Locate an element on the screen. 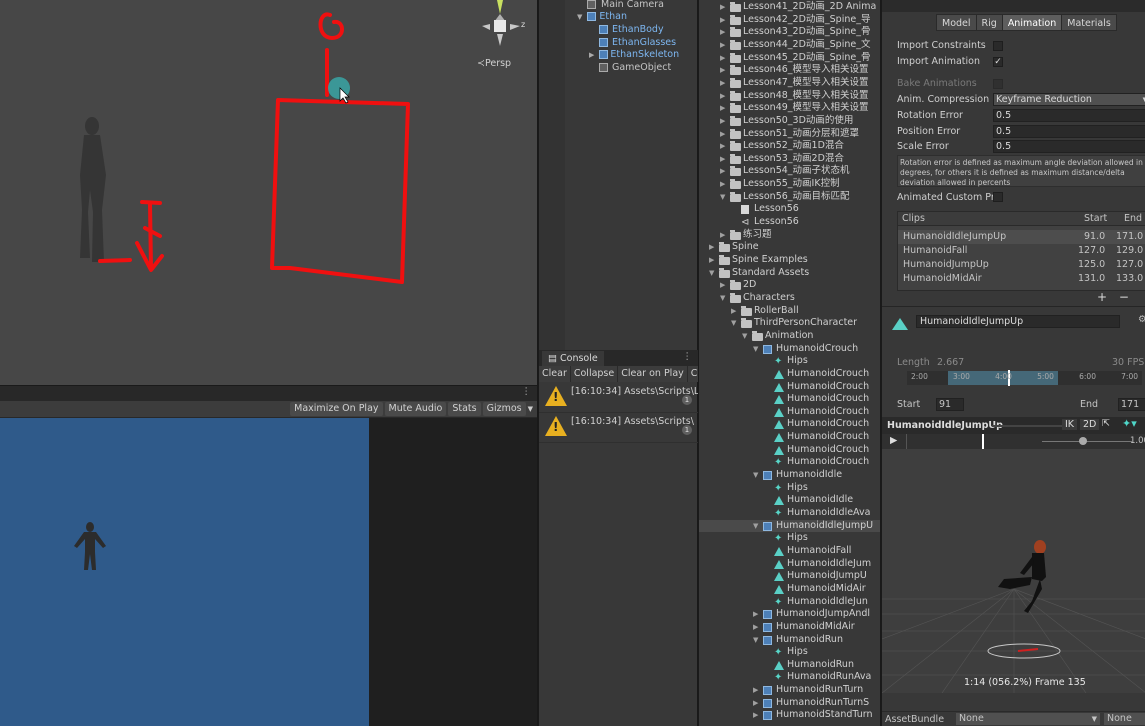 The image size is (1145, 726). project-item: ▶ Lesson47_模型导入相关设置 is located at coordinates (789, 83).